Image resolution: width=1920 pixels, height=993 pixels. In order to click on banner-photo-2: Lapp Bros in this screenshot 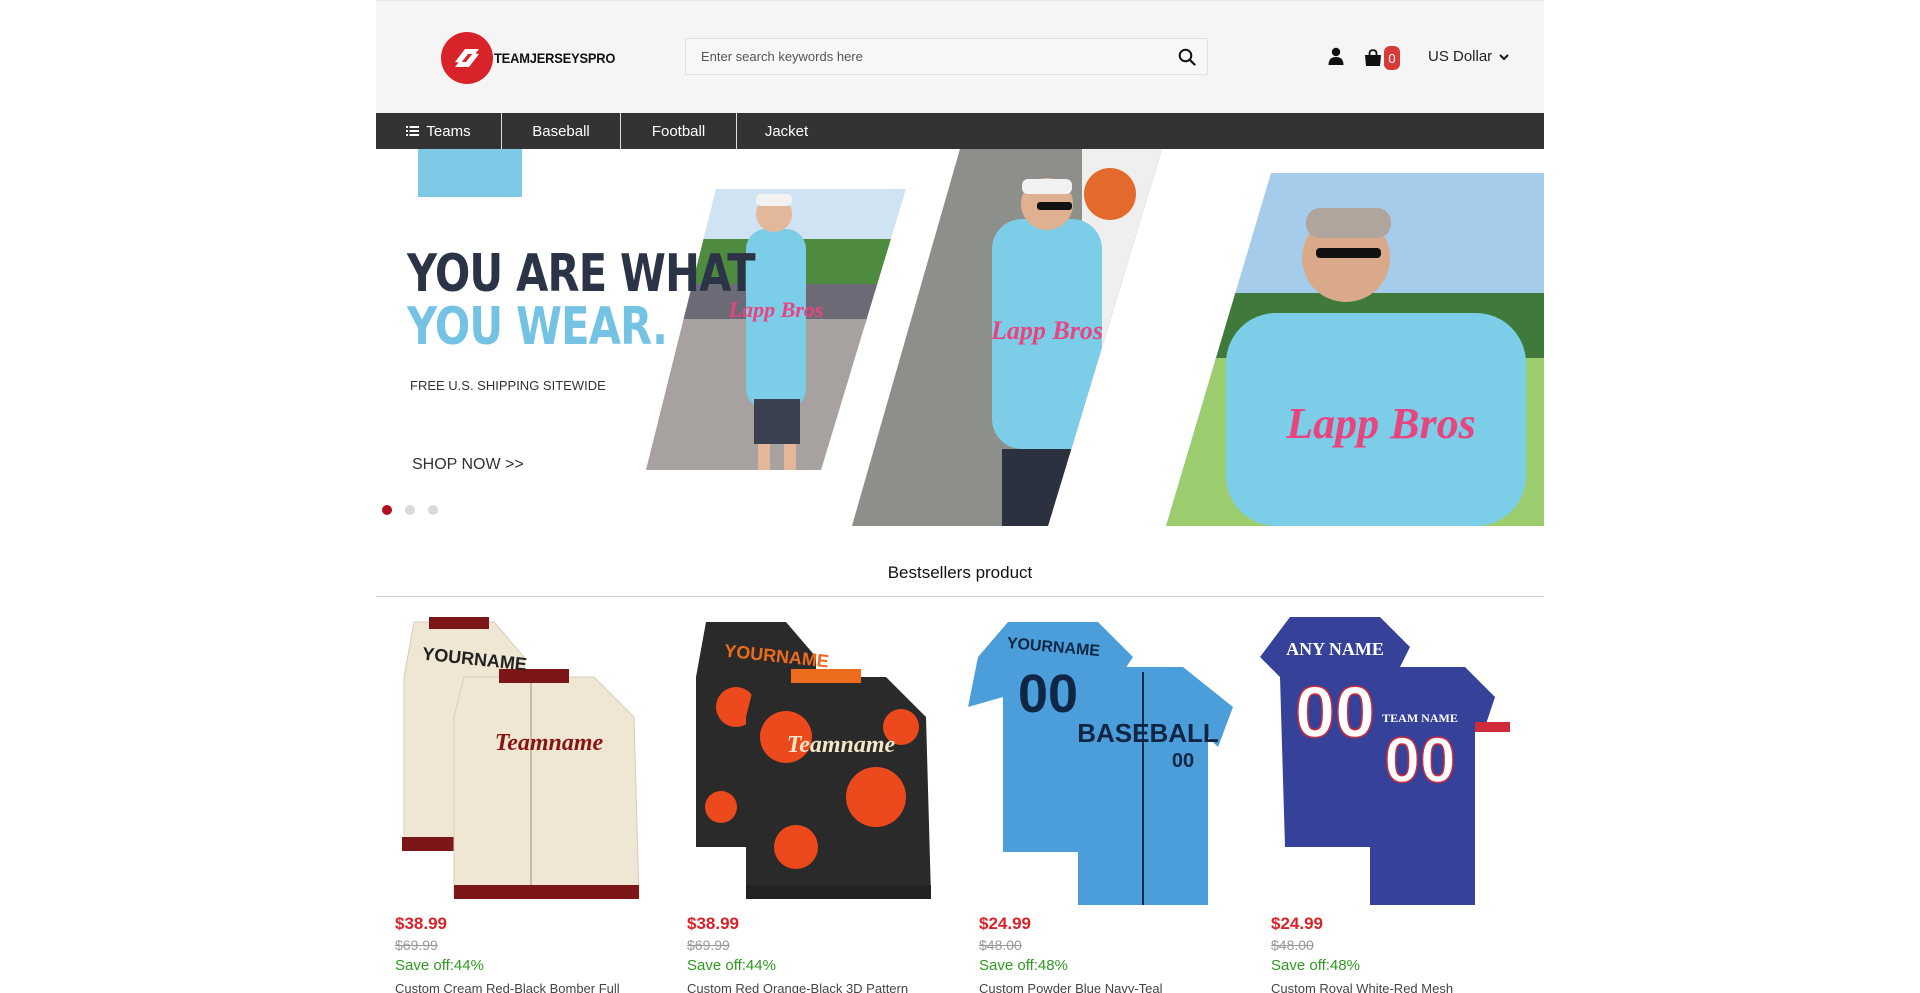, I will do `click(1007, 337)`.